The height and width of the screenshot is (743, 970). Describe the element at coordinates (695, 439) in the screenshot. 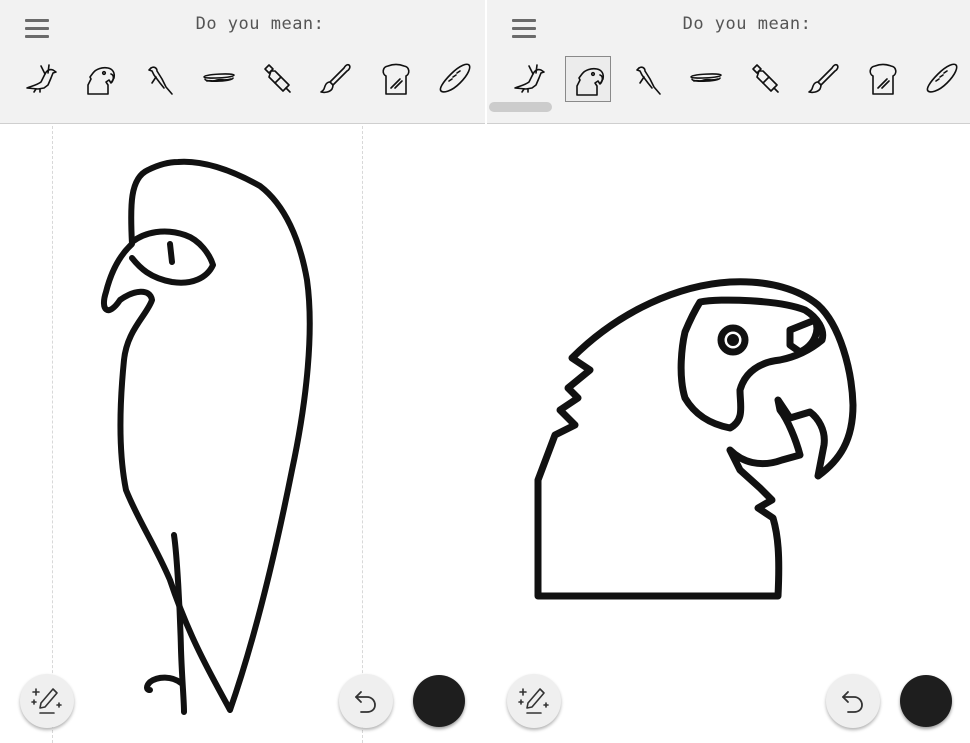

I see `parrot-head-drawing` at that location.